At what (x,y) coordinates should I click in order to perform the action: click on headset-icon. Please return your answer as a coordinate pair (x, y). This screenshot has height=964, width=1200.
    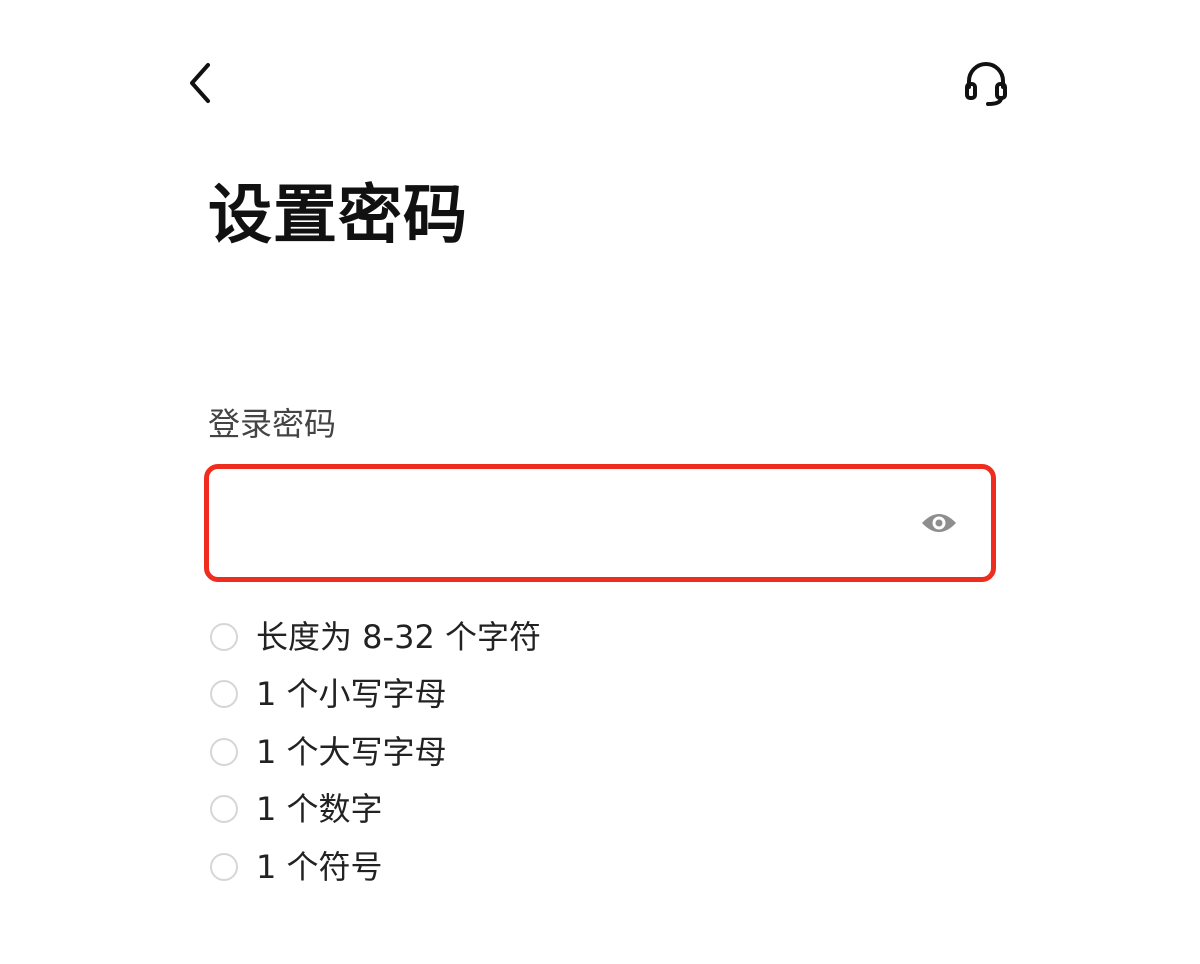
    Looking at the image, I should click on (986, 84).